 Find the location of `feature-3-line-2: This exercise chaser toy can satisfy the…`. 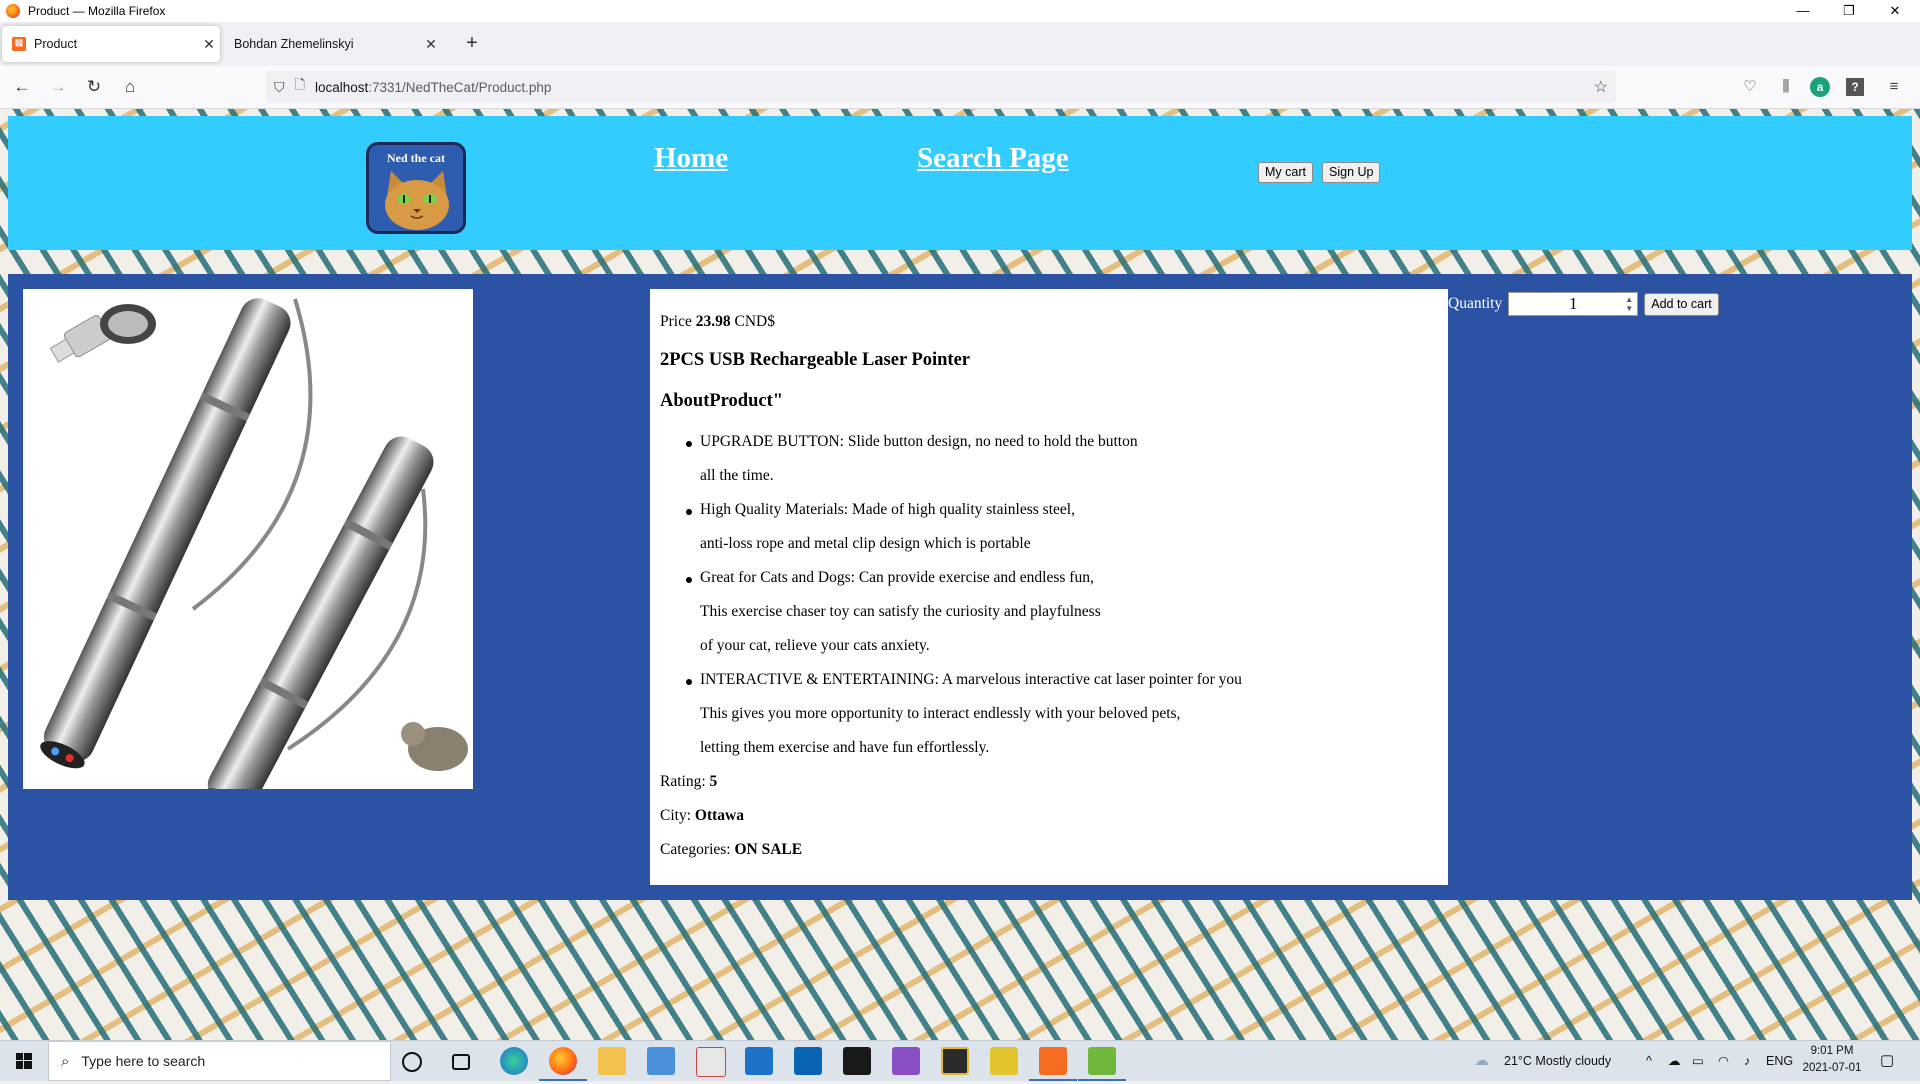

feature-3-line-2: This exercise chaser toy can satisfy the… is located at coordinates (900, 611).